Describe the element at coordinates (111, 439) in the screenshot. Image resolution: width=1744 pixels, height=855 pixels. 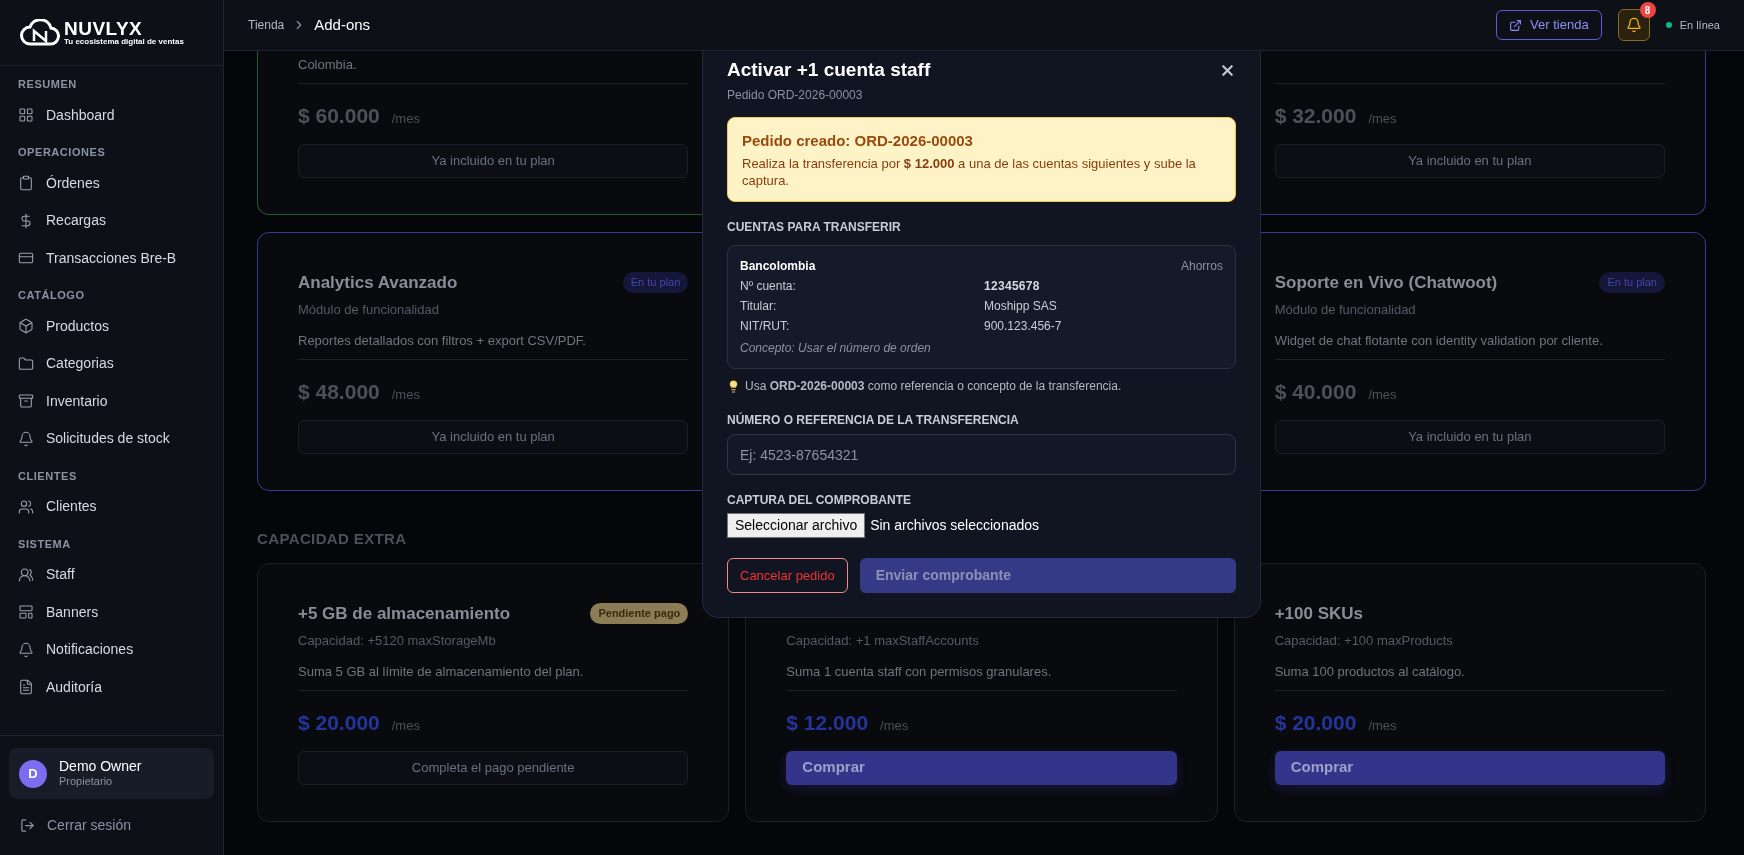
I see `nav-item: Solicitudes de stock` at that location.